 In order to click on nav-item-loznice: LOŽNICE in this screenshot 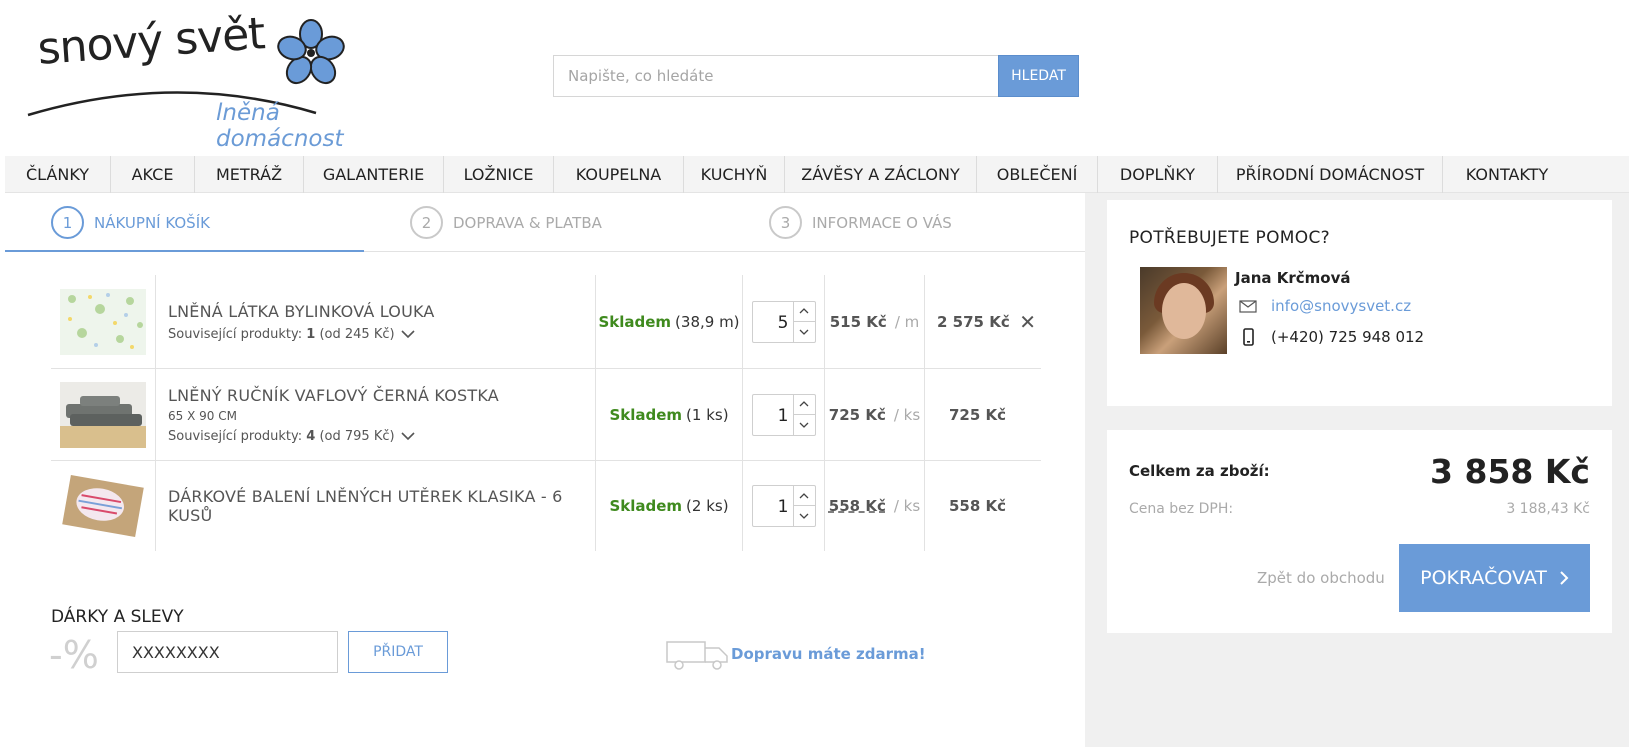, I will do `click(499, 174)`.